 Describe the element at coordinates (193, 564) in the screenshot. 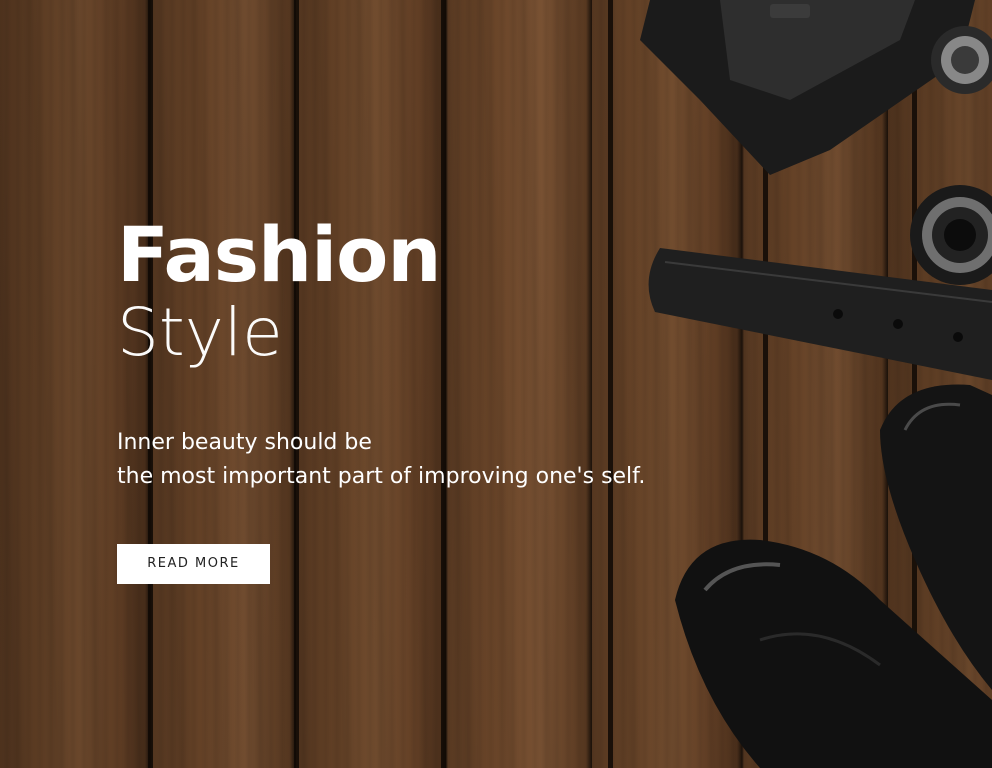

I see `read-more-button: READ MORE` at that location.